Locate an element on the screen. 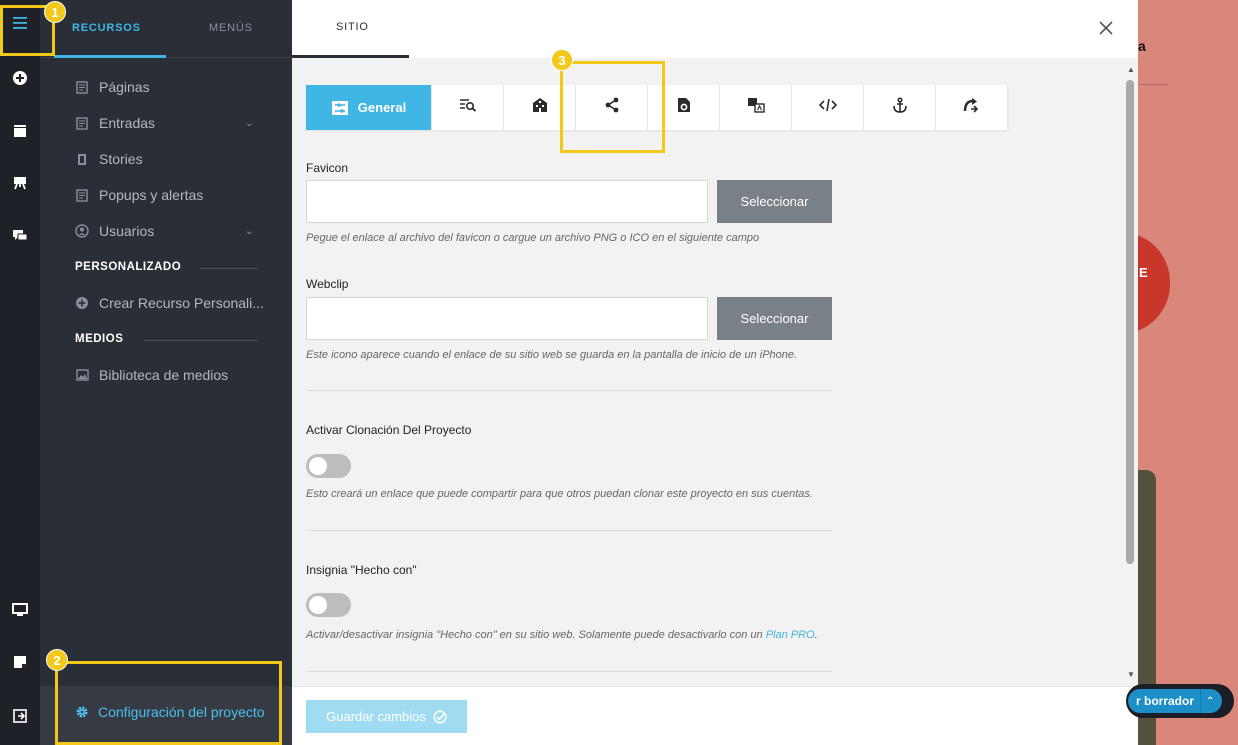 Image resolution: width=1238 pixels, height=745 pixels. sidebar-item-entradas: Entradas ⌄ is located at coordinates (185, 123).